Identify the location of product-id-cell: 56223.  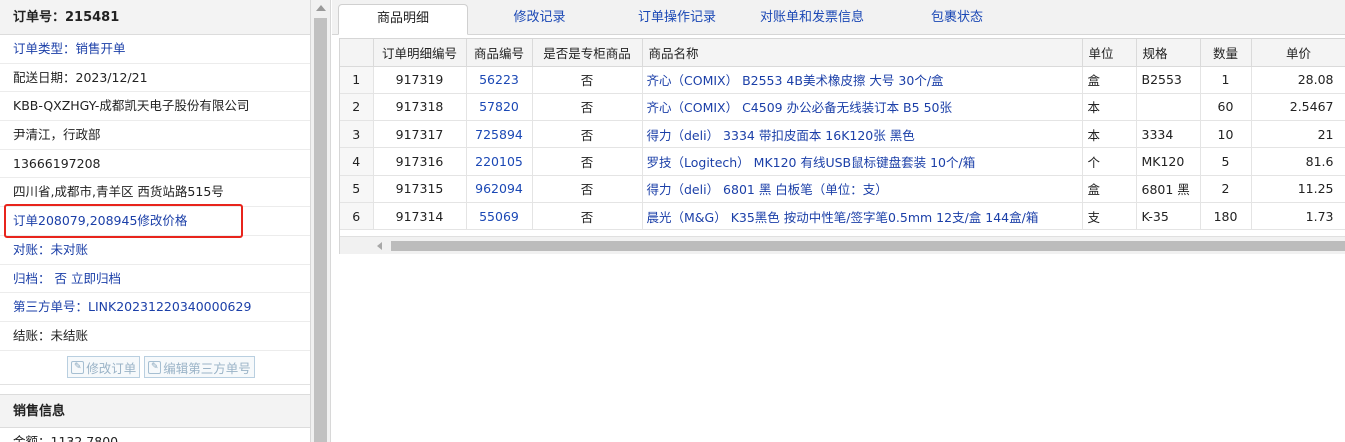
(499, 80).